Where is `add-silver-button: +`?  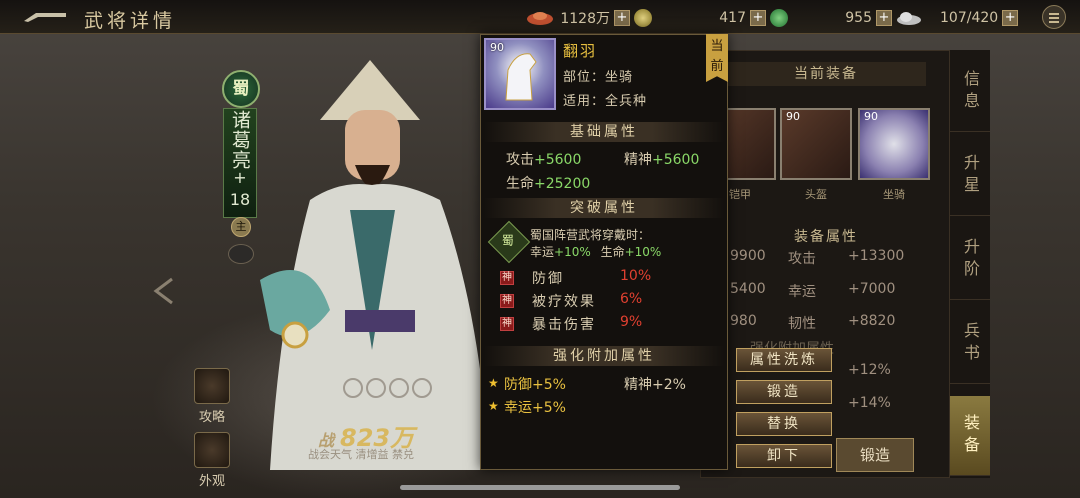 add-silver-button: + is located at coordinates (884, 18).